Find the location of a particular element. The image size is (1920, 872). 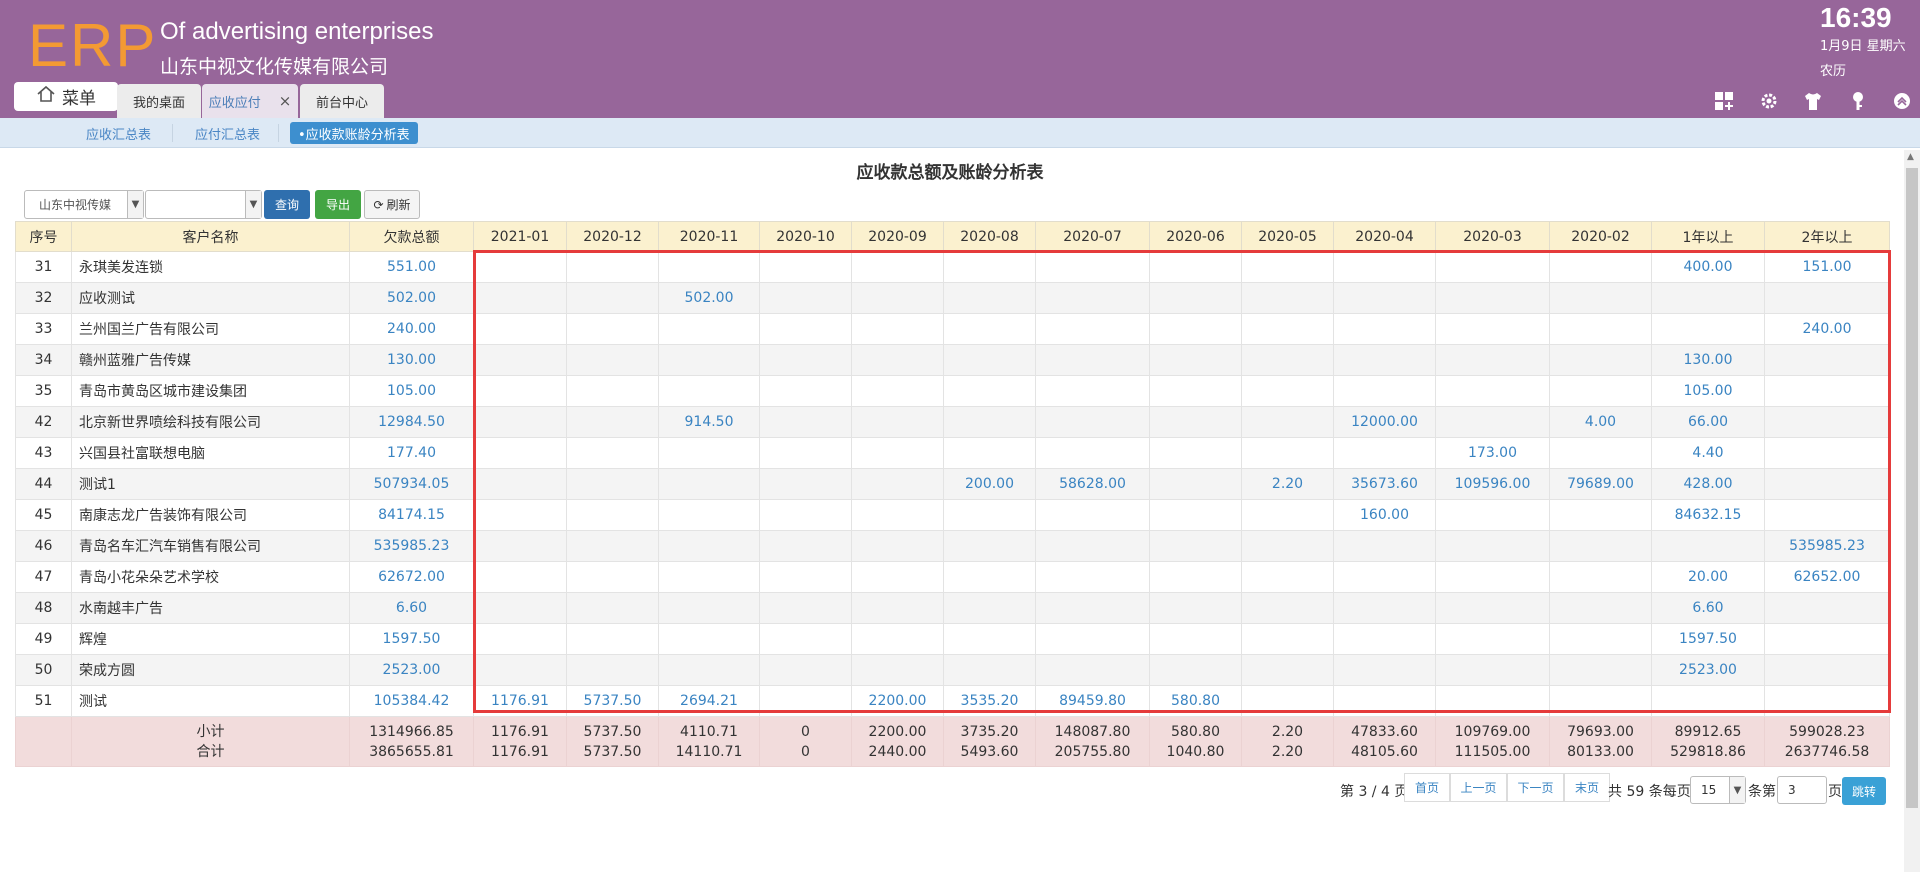

amount-cell: 4.00 is located at coordinates (1600, 422).